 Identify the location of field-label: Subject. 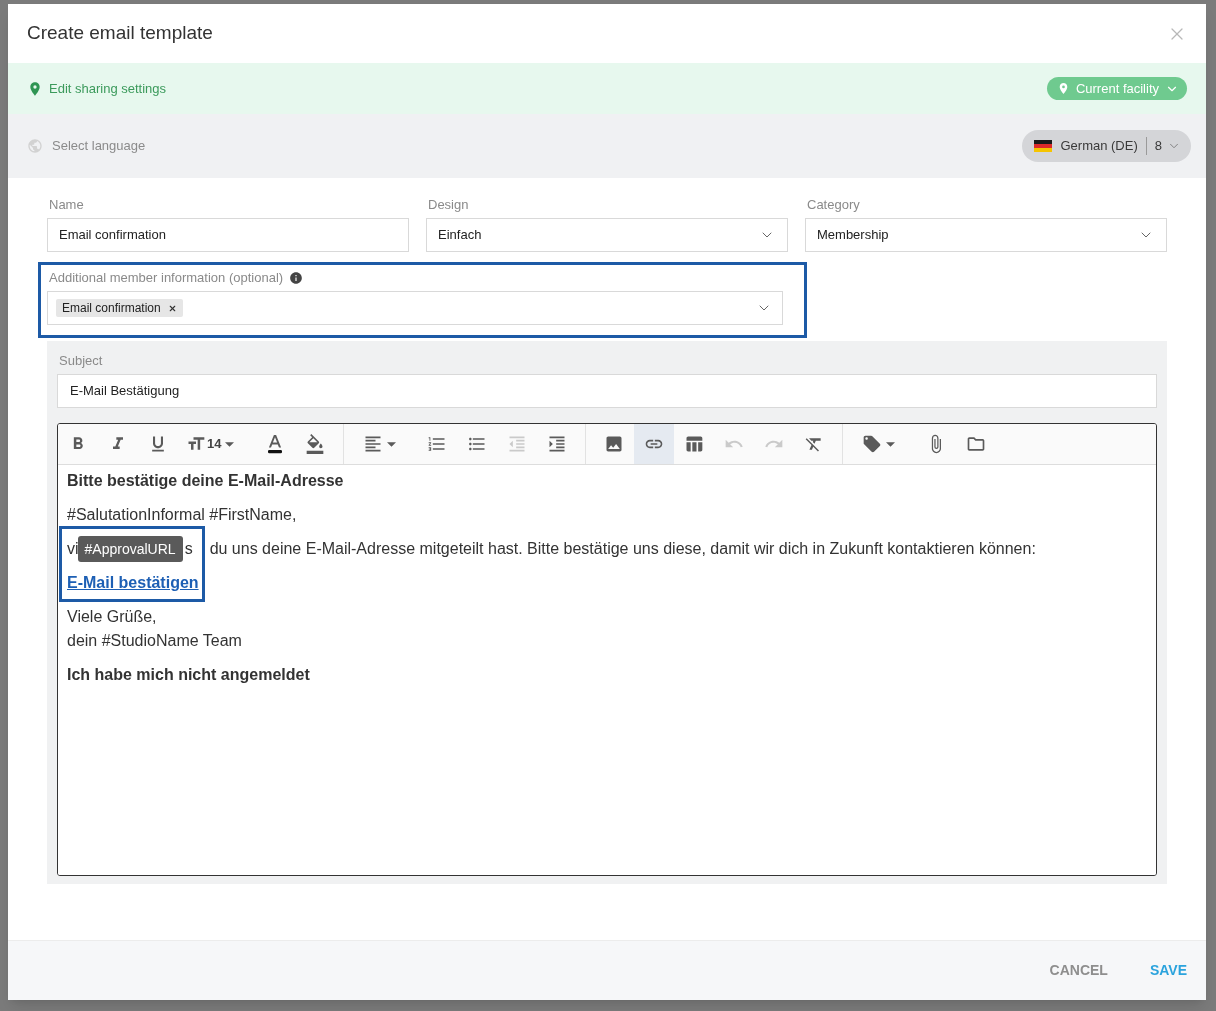
(81, 361).